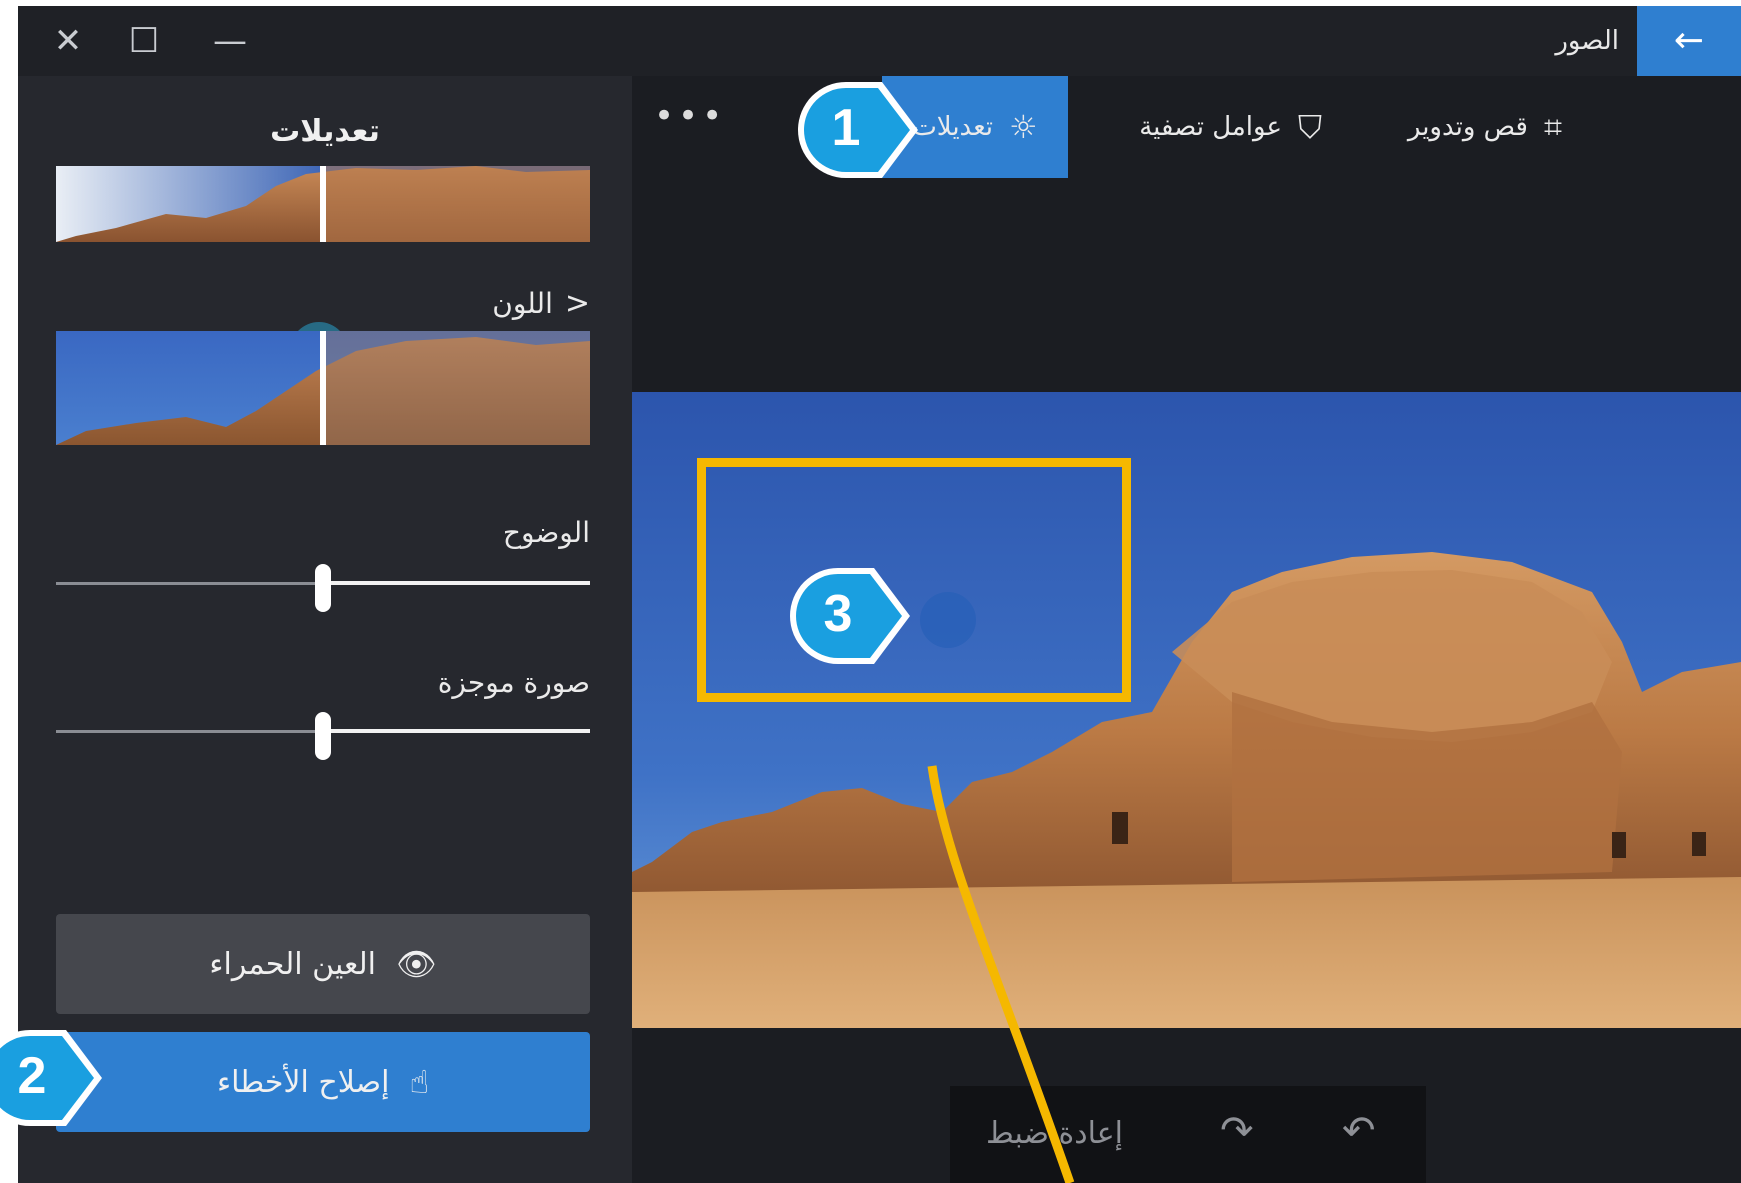 Image resolution: width=1741 pixels, height=1183 pixels. Describe the element at coordinates (851, 616) in the screenshot. I see `callout-3: 3` at that location.